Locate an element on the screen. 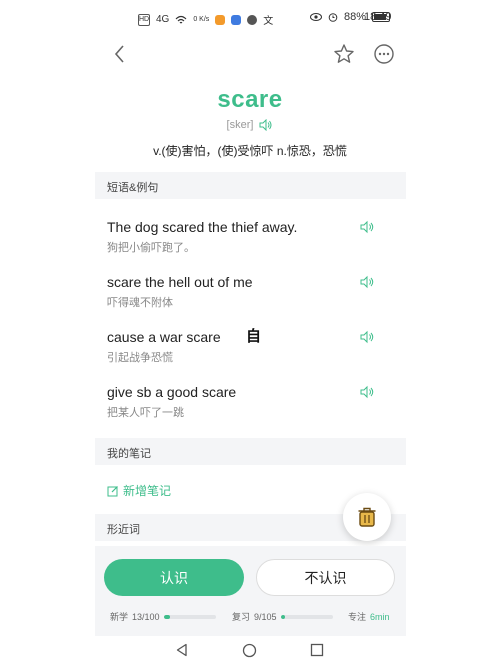 The width and height of the screenshot is (500, 667). section-title: 形近词 is located at coordinates (123, 530).